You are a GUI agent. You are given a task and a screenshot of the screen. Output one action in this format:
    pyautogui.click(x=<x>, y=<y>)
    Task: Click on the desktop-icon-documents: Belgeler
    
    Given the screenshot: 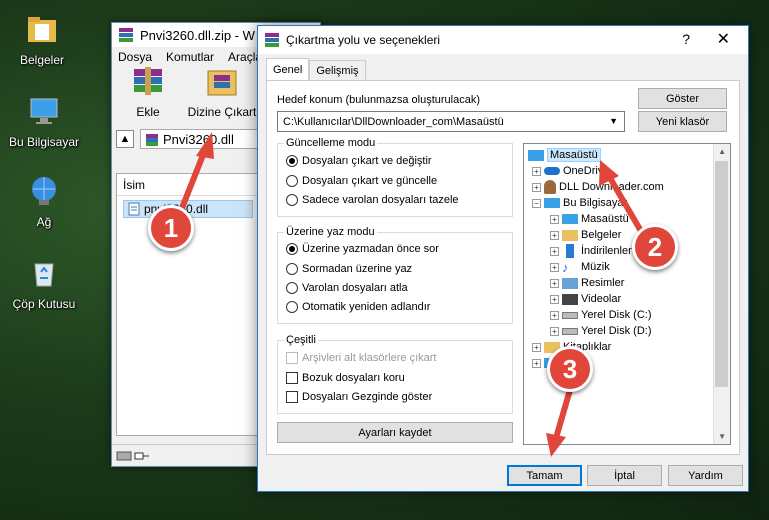 What is the action you would take?
    pyautogui.click(x=42, y=39)
    